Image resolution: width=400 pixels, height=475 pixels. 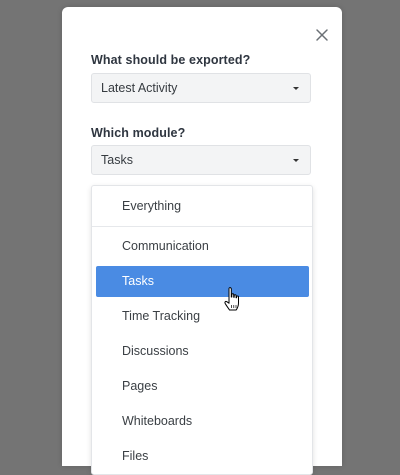 What do you see at coordinates (139, 88) in the screenshot?
I see `export-type-value: Latest Activity` at bounding box center [139, 88].